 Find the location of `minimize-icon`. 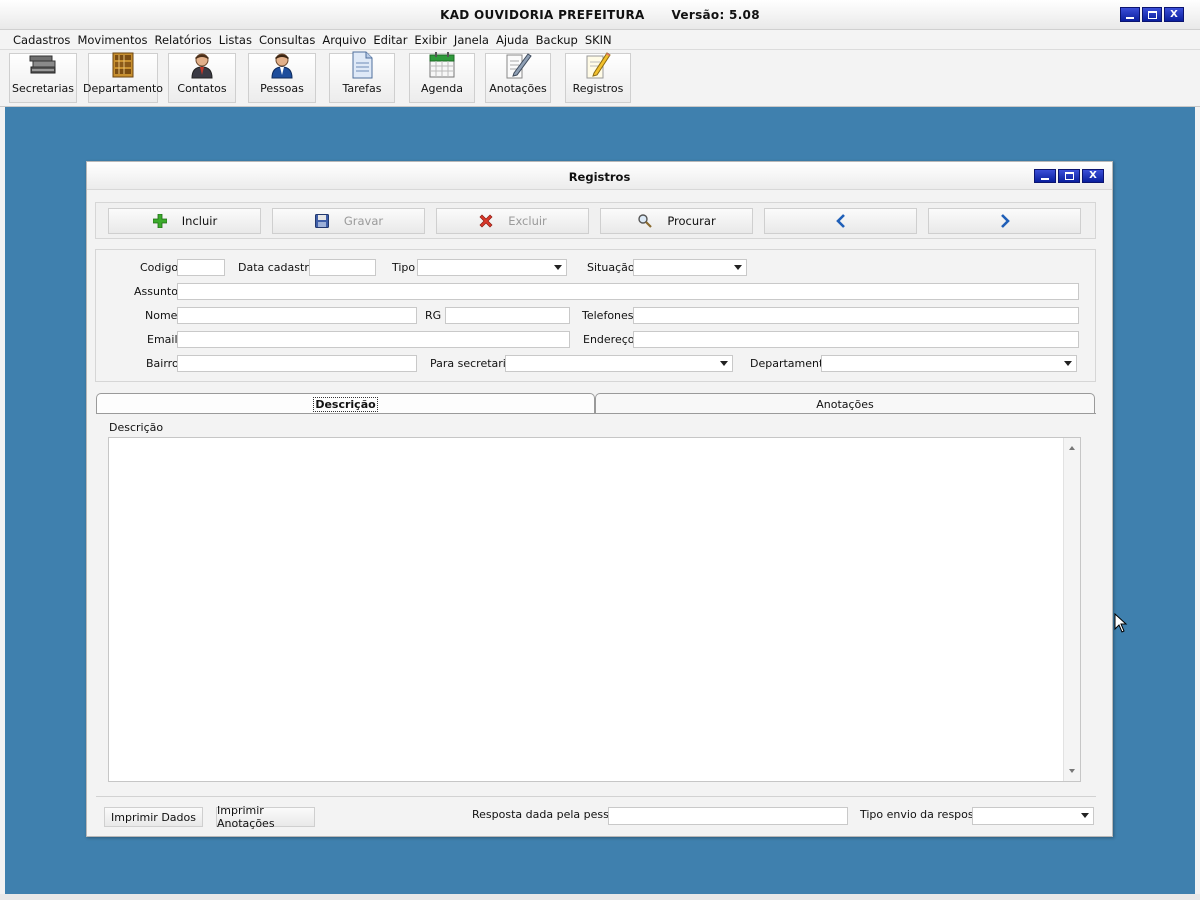

minimize-icon is located at coordinates (1045, 179).